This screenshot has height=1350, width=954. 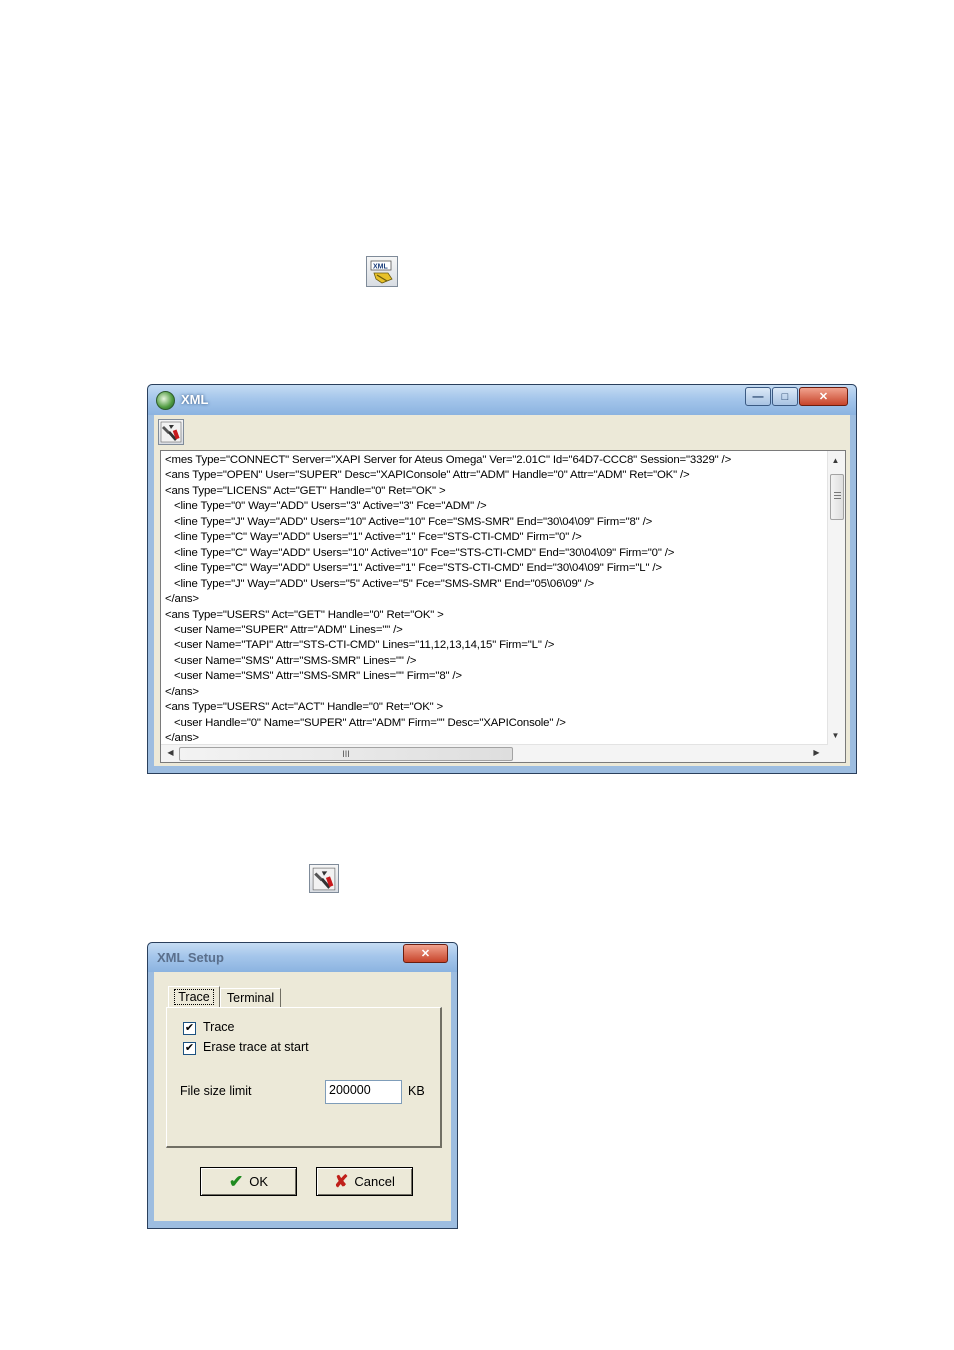 What do you see at coordinates (165, 400) in the screenshot?
I see `app-icon` at bounding box center [165, 400].